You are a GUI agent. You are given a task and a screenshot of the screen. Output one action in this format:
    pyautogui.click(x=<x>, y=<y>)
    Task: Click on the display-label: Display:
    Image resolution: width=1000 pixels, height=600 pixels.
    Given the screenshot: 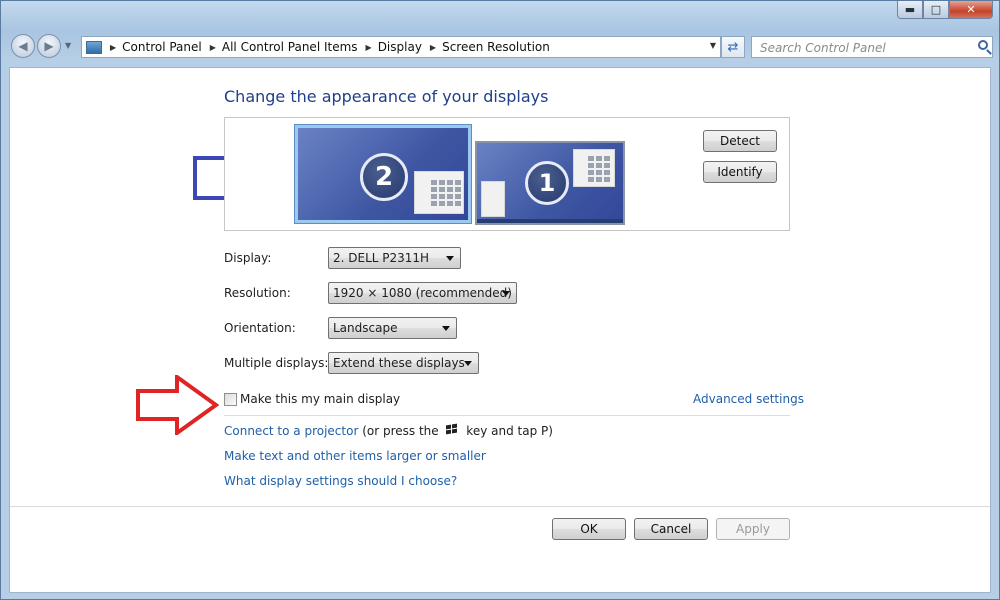 What is the action you would take?
    pyautogui.click(x=248, y=258)
    